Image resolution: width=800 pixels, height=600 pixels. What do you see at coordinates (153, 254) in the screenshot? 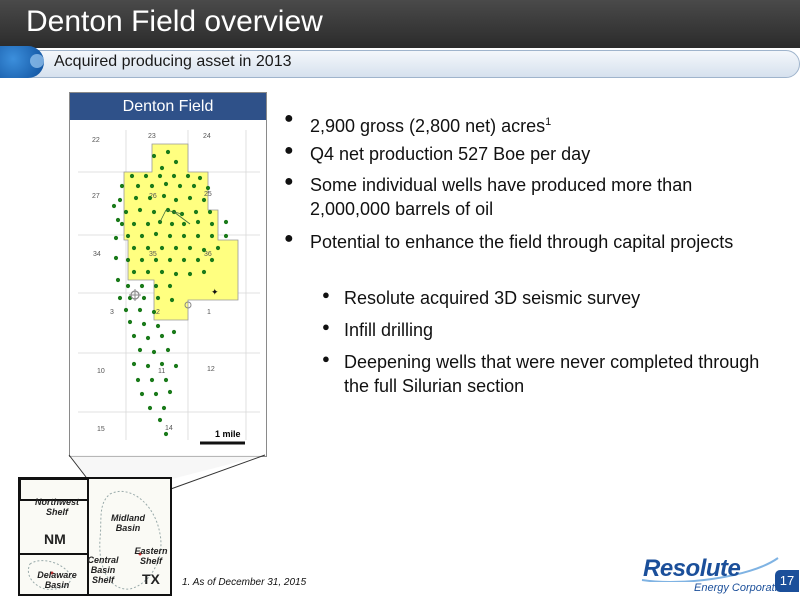
I see `section-number: 35` at bounding box center [153, 254].